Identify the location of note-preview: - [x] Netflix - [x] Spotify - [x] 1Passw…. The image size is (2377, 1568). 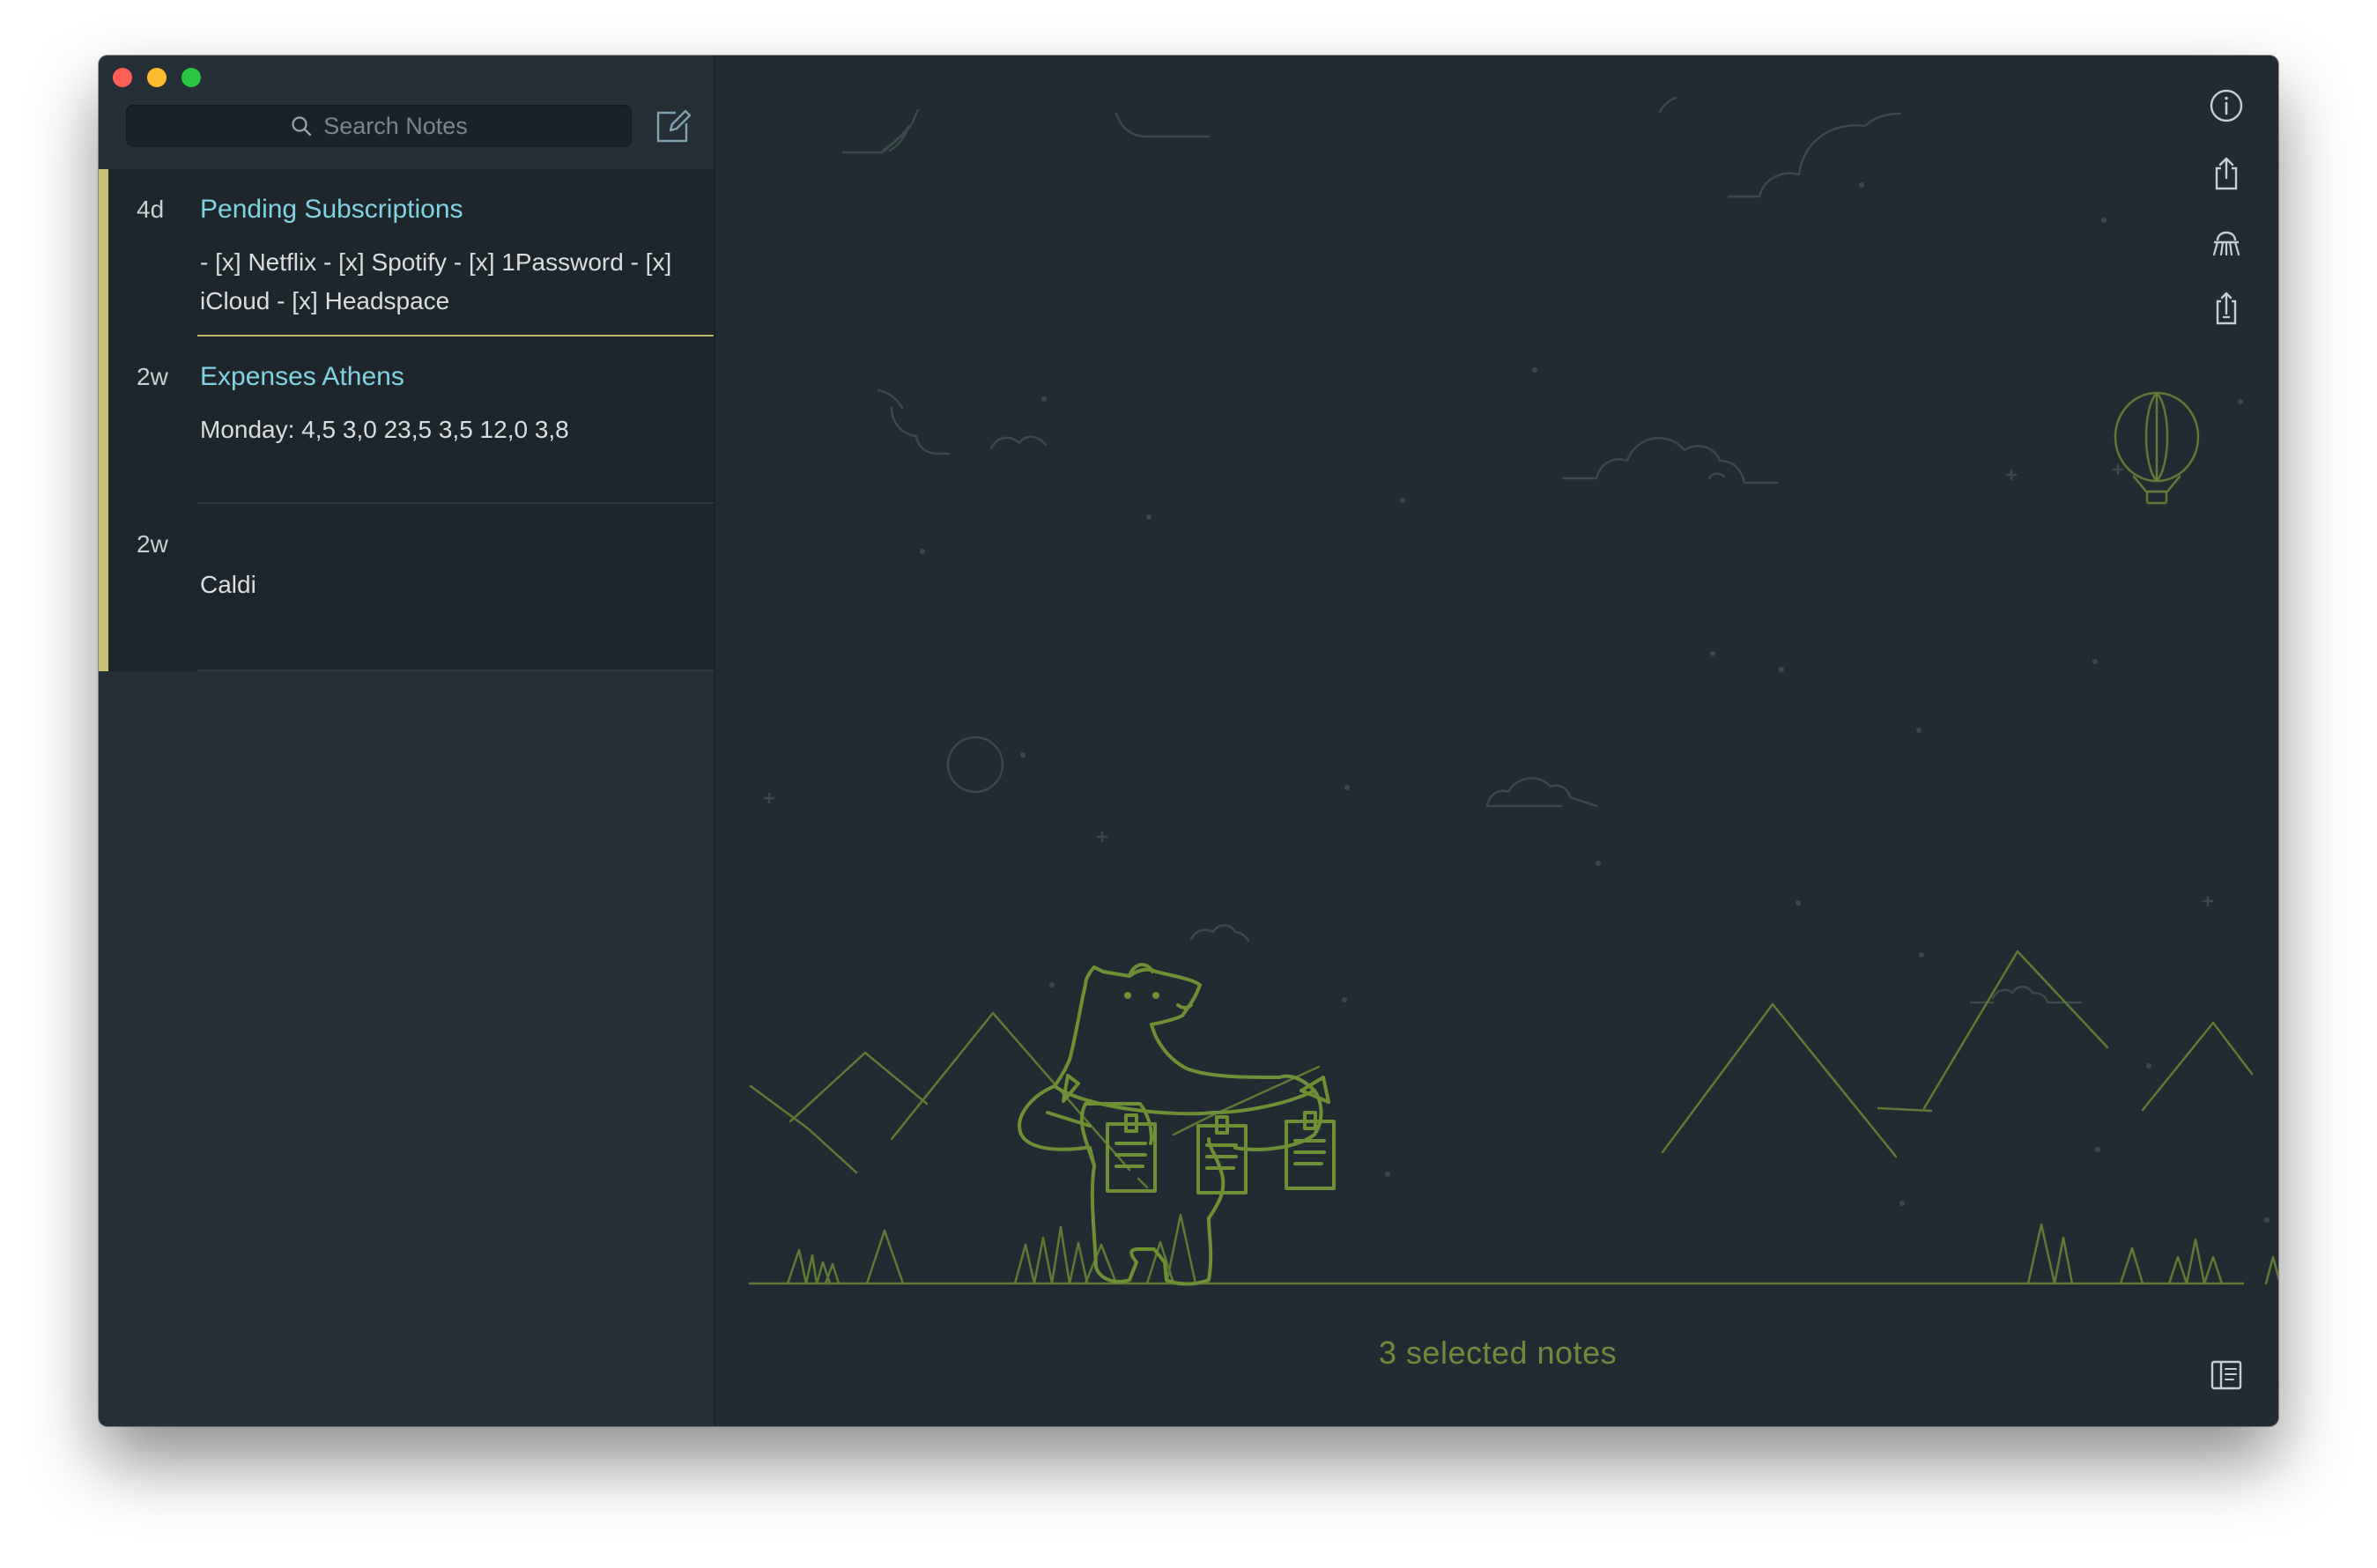
(436, 281).